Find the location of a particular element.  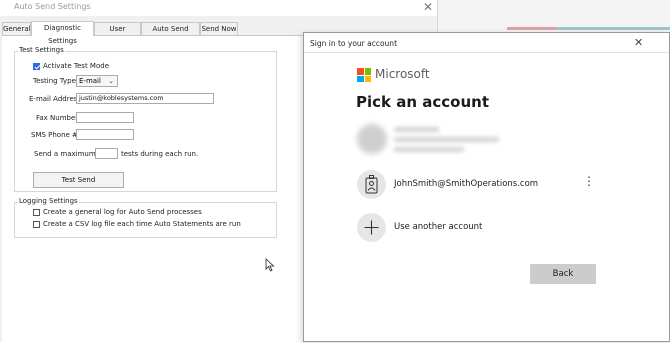

logging-settings-title: Logging Settings is located at coordinates (48, 201).